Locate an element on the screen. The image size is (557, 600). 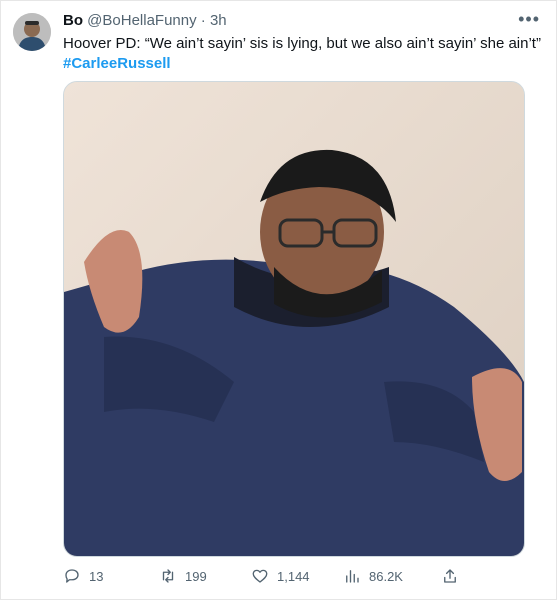
share-button is located at coordinates (454, 576).